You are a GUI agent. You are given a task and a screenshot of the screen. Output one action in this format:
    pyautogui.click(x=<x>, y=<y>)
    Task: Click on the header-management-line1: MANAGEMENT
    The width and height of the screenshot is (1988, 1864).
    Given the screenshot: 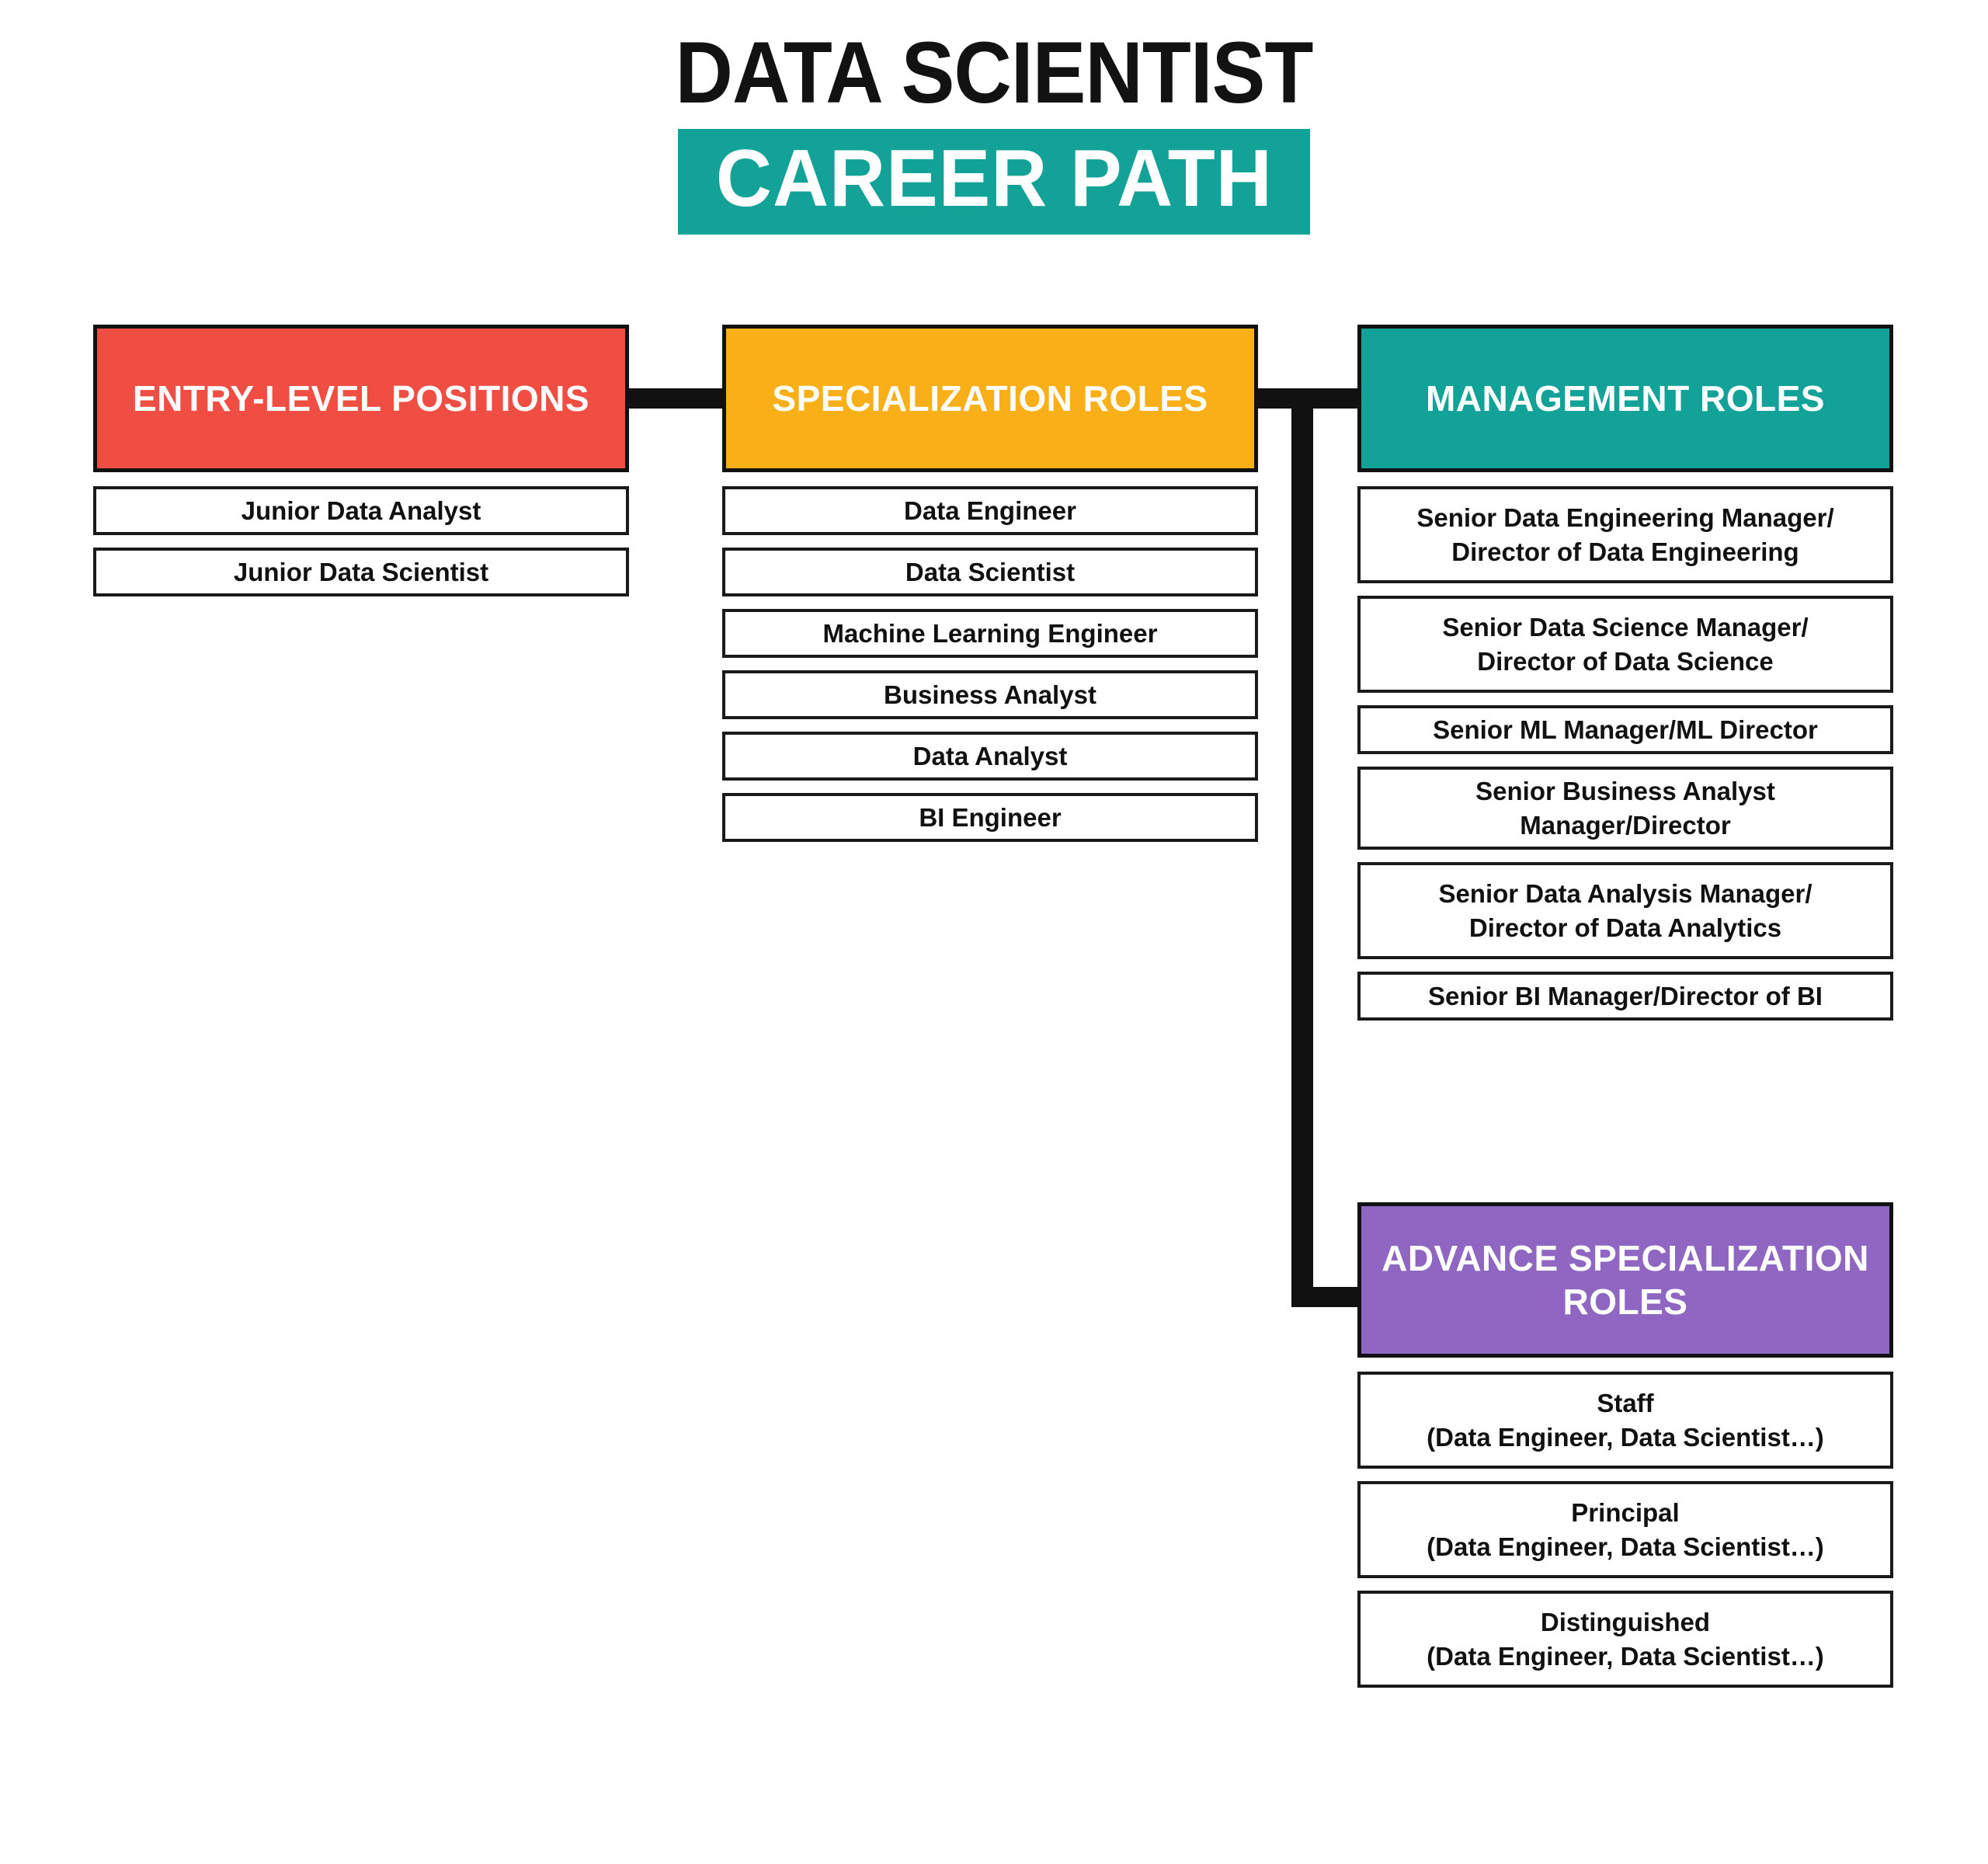 What is the action you would take?
    pyautogui.click(x=1557, y=398)
    